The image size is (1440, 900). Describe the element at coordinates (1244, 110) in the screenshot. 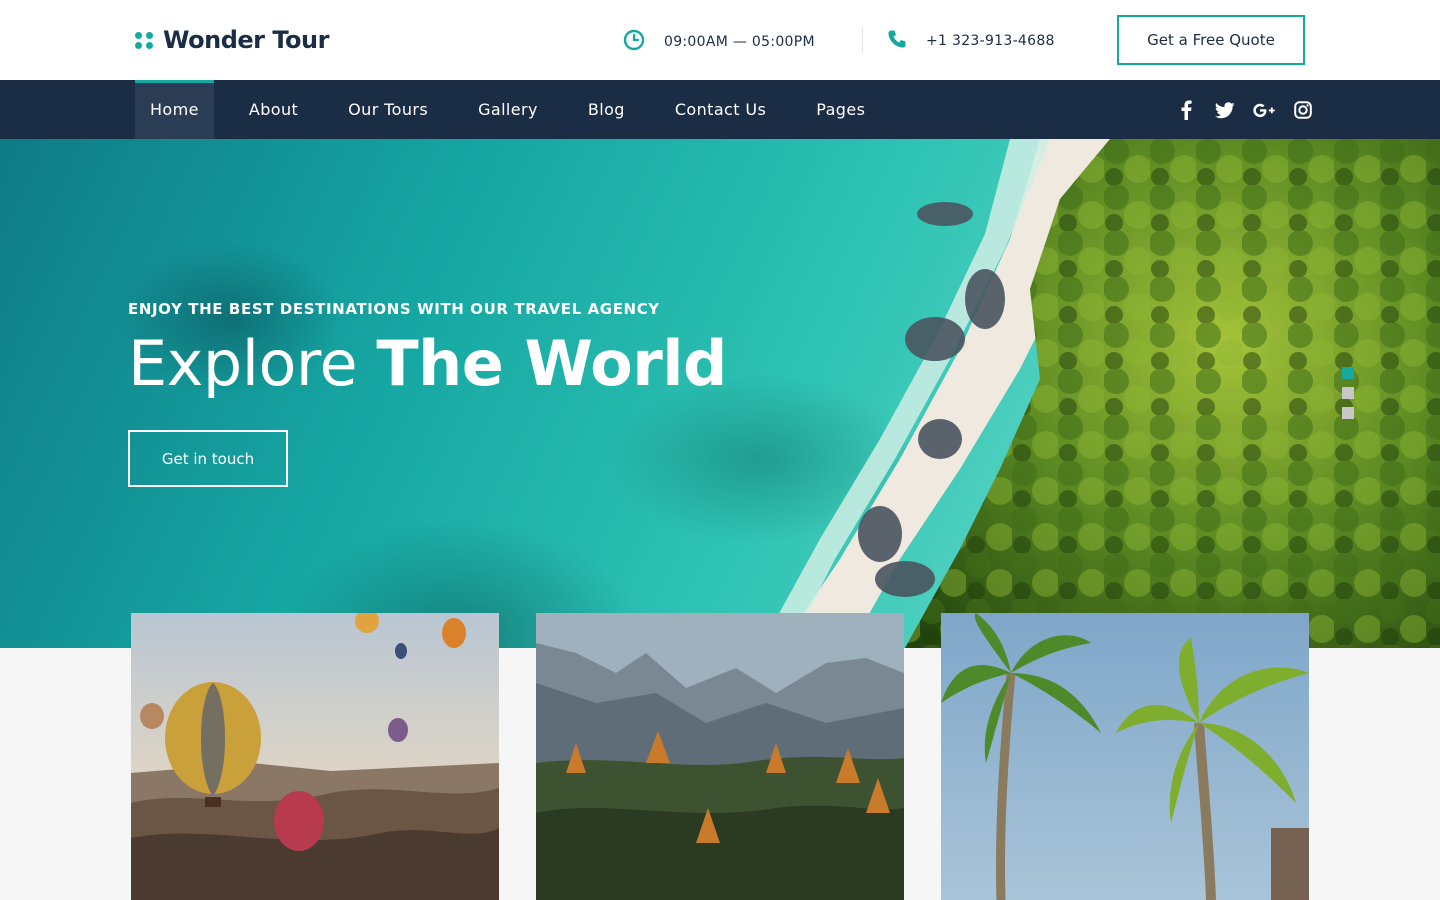

I see `social-links` at that location.